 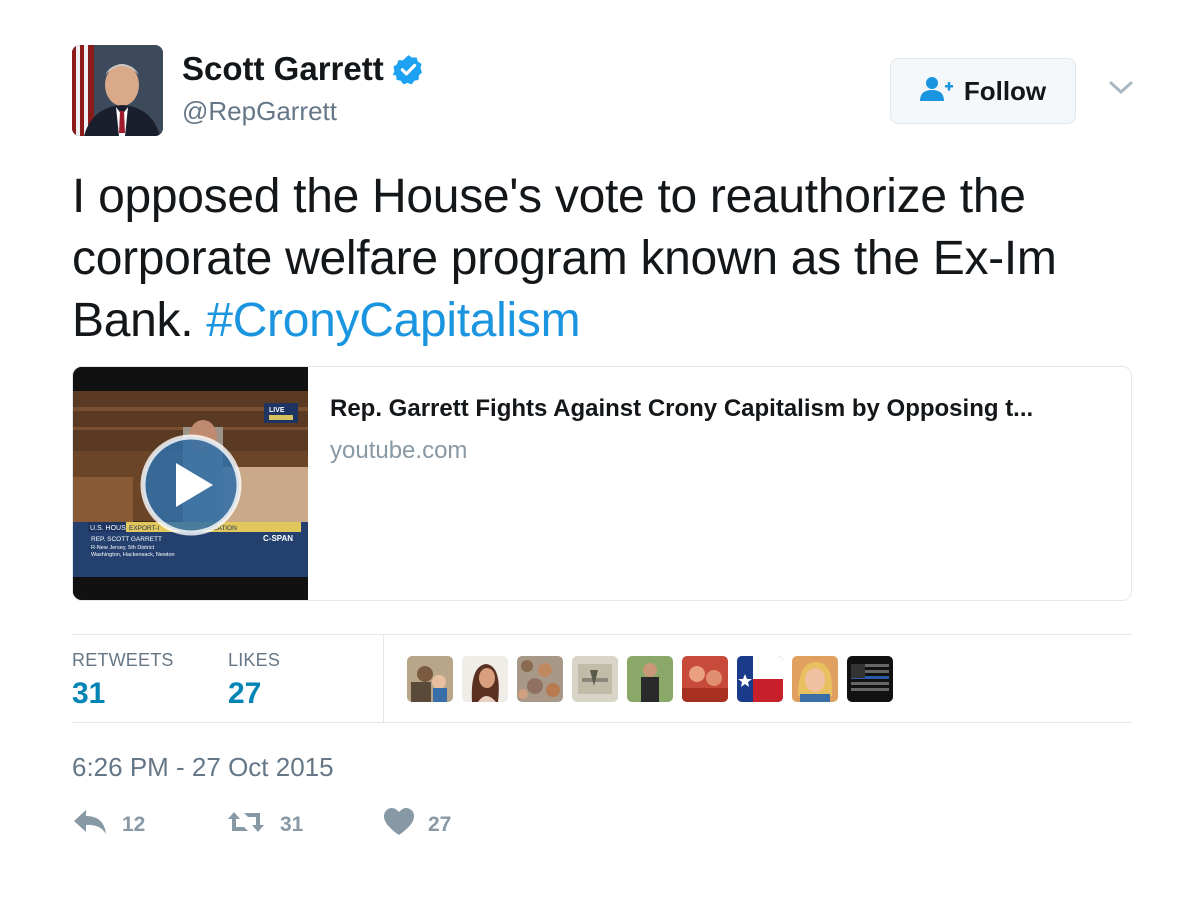 What do you see at coordinates (408, 69) in the screenshot?
I see `verified-badge-icon` at bounding box center [408, 69].